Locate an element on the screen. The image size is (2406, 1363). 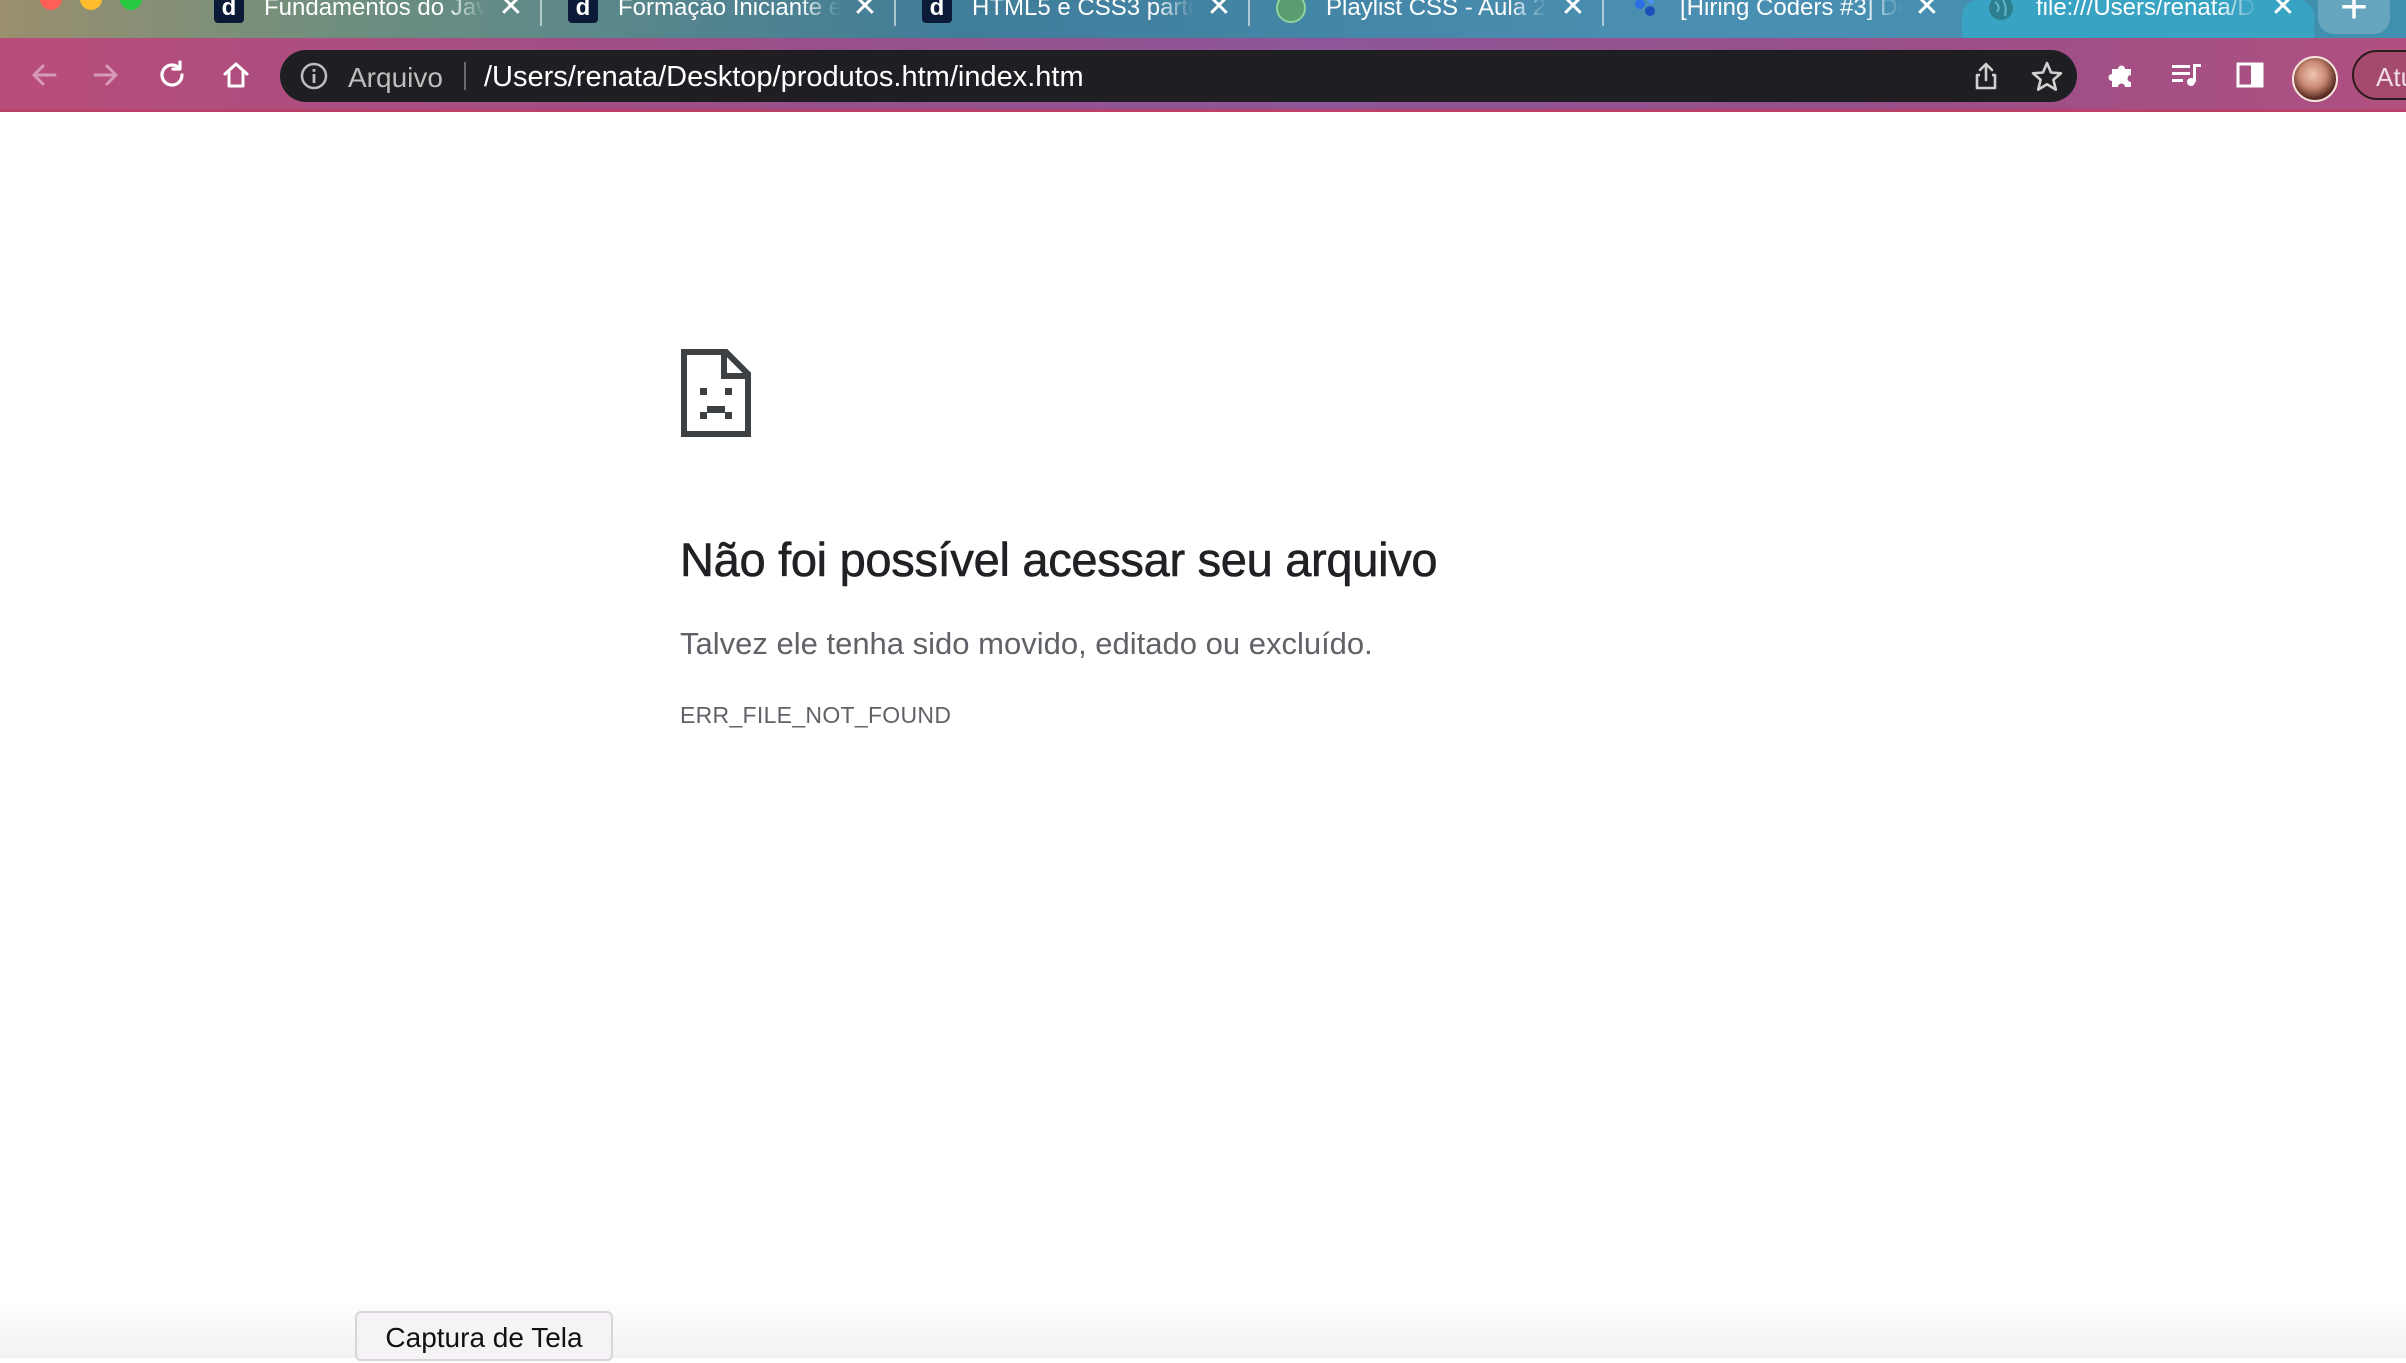
home-button is located at coordinates (236, 75).